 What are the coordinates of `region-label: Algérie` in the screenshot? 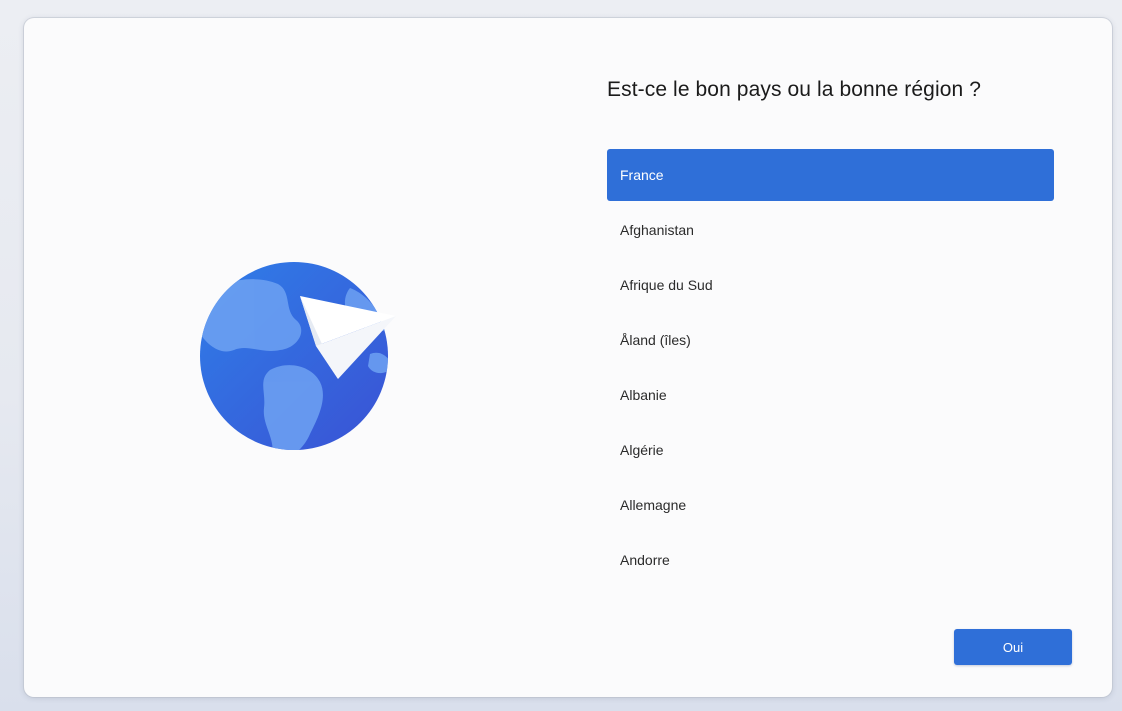 It's located at (642, 450).